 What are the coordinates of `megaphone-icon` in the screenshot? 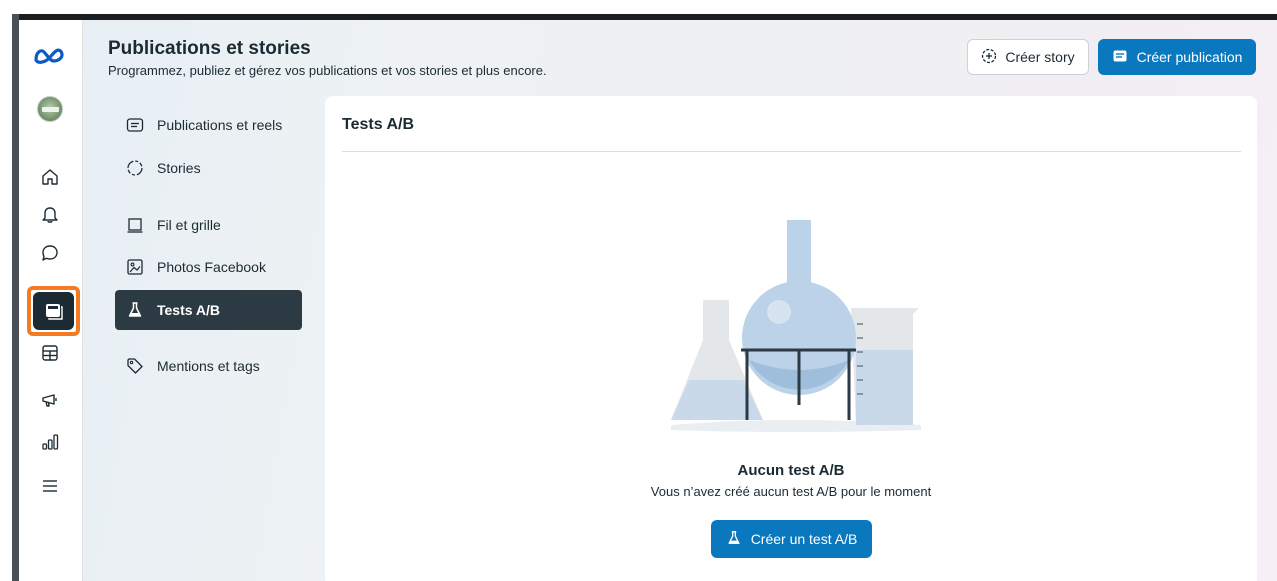 It's located at (50, 400).